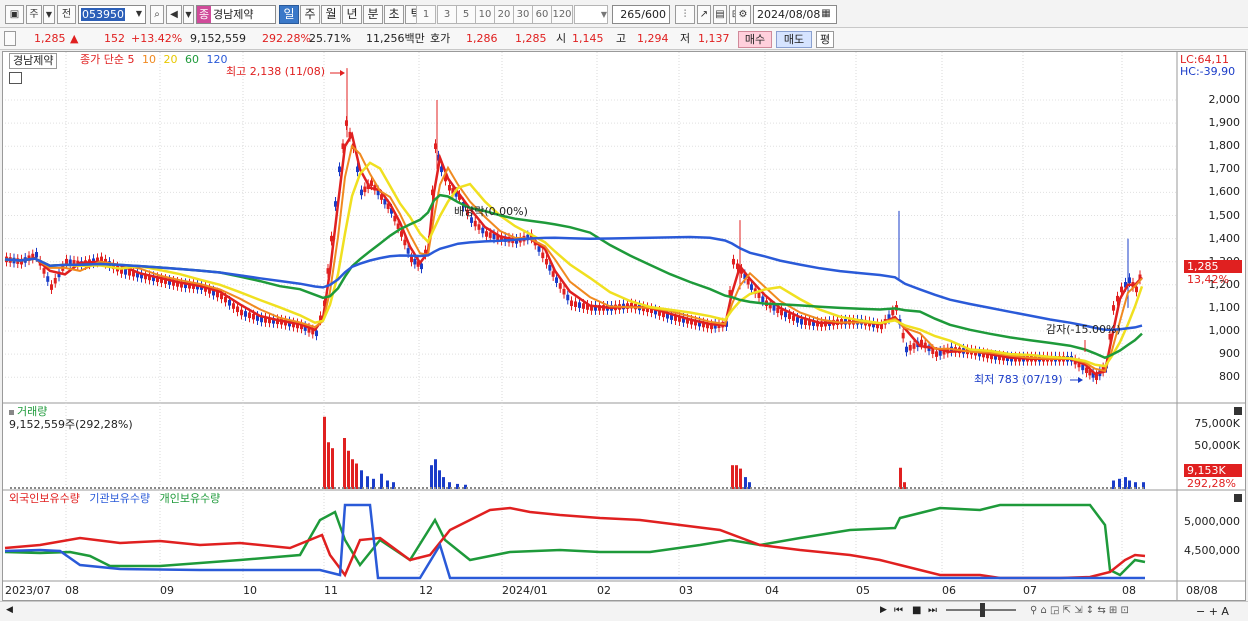  I want to click on date-2023-07: 2023/07, so click(28, 590).